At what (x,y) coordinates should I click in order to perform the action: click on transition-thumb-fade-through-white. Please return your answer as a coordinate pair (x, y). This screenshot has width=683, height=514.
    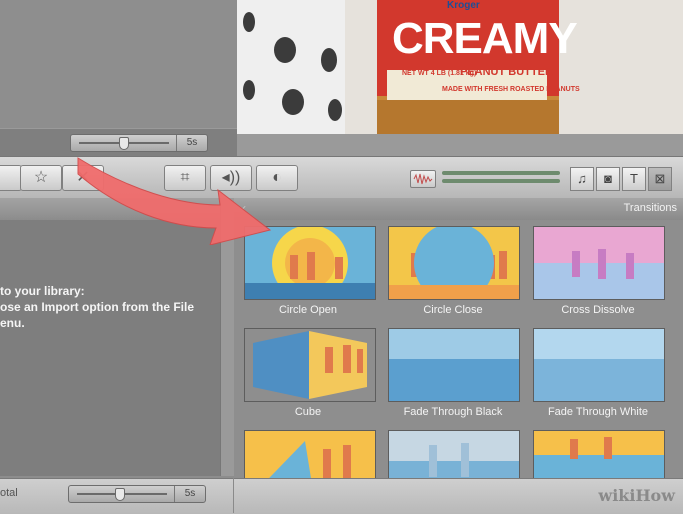
    Looking at the image, I should click on (599, 365).